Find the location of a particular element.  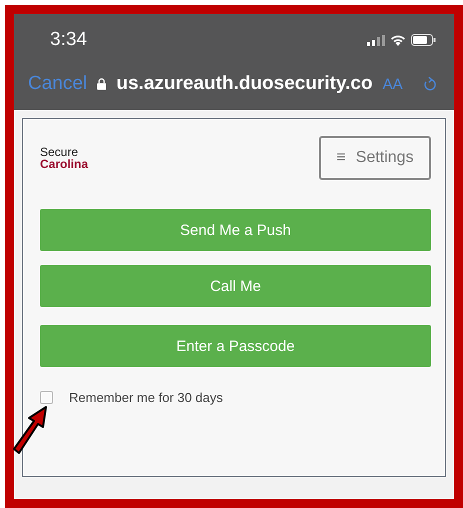

wifi-icon is located at coordinates (398, 40).